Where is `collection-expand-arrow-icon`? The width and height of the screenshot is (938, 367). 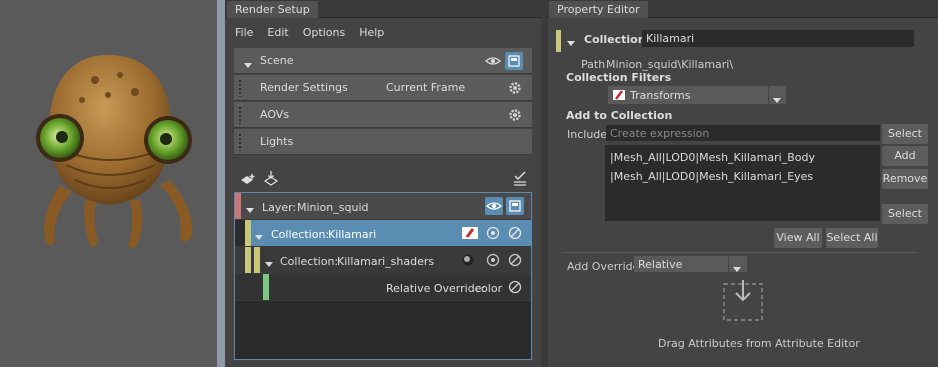 collection-expand-arrow-icon is located at coordinates (259, 236).